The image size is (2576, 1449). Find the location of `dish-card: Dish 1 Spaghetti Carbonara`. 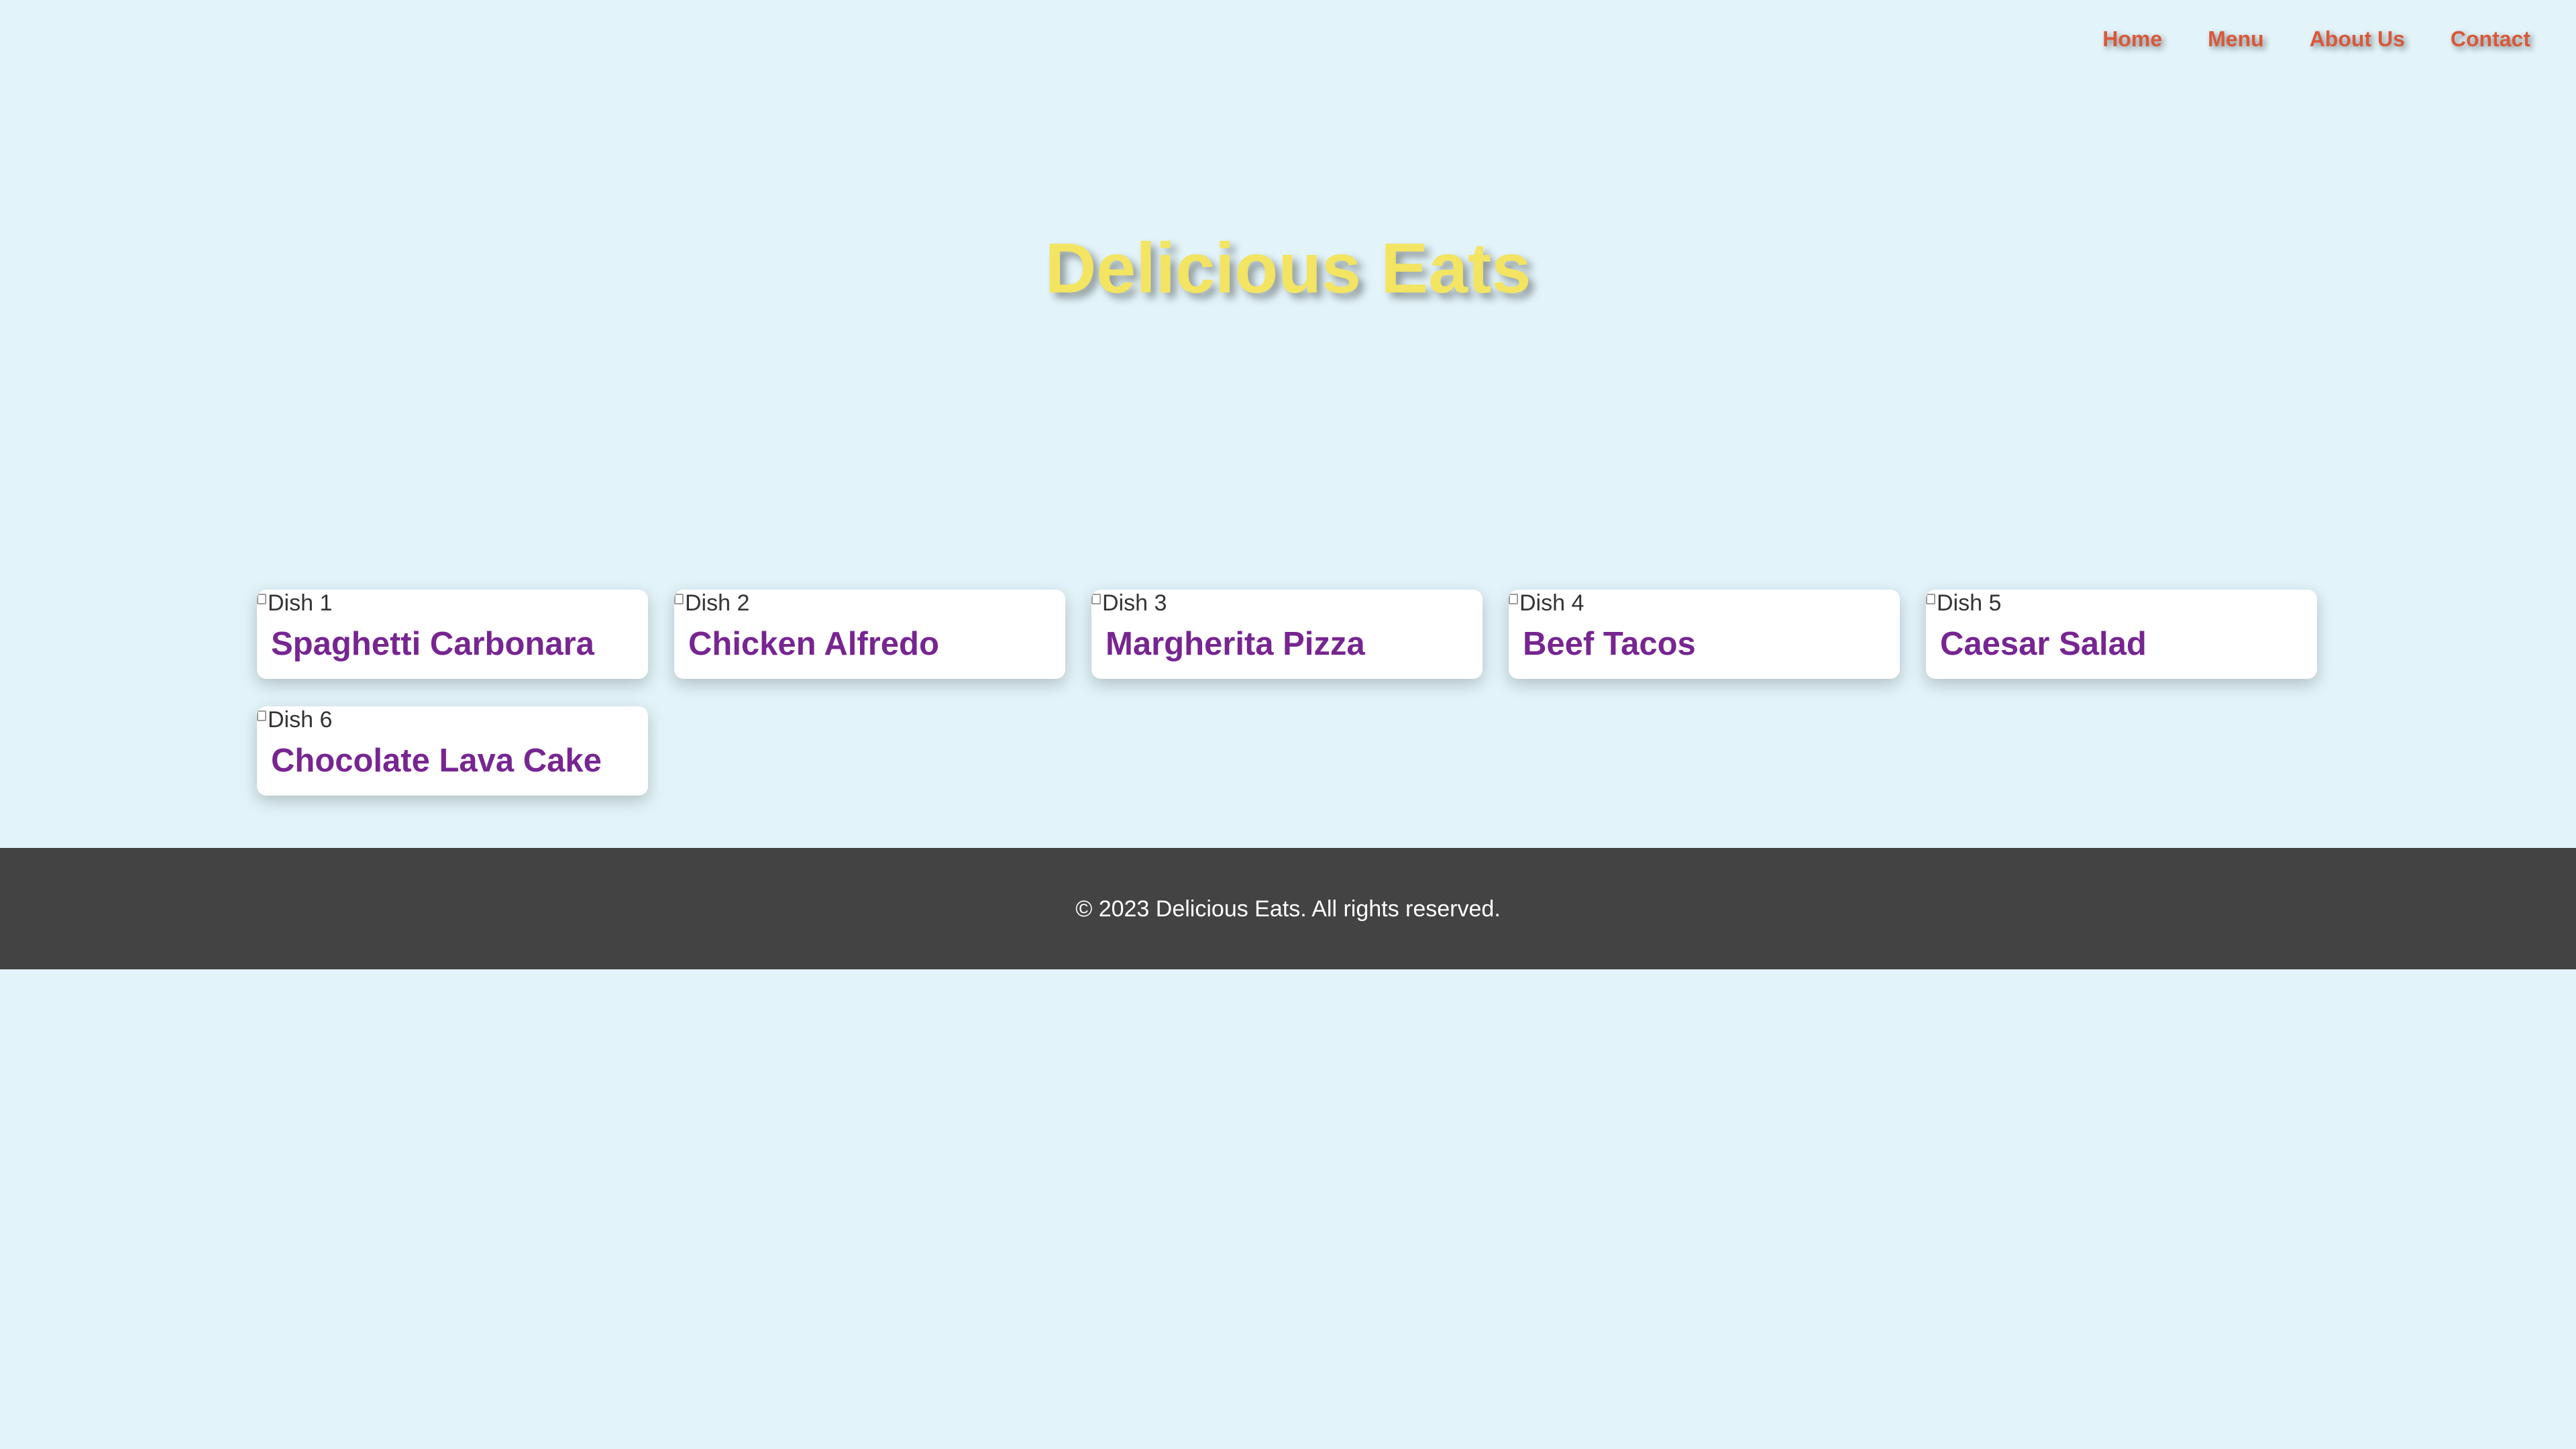

dish-card: Dish 1 Spaghetti Carbonara is located at coordinates (452, 634).